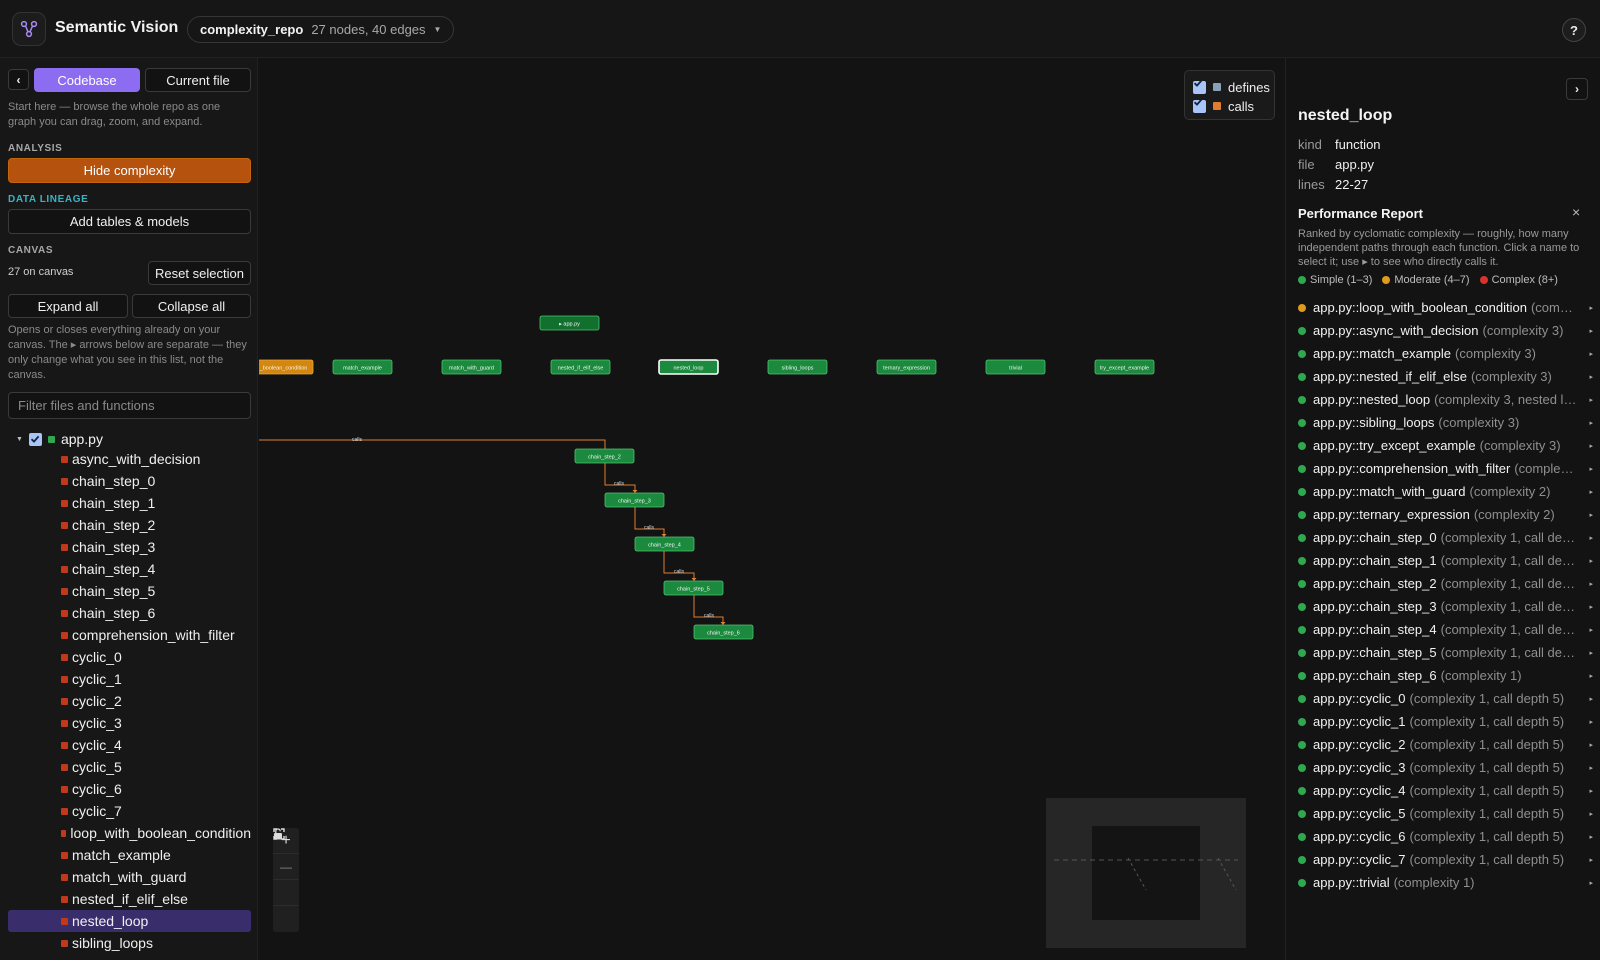 The width and height of the screenshot is (1600, 960). Describe the element at coordinates (1146, 873) in the screenshot. I see `minimap` at that location.